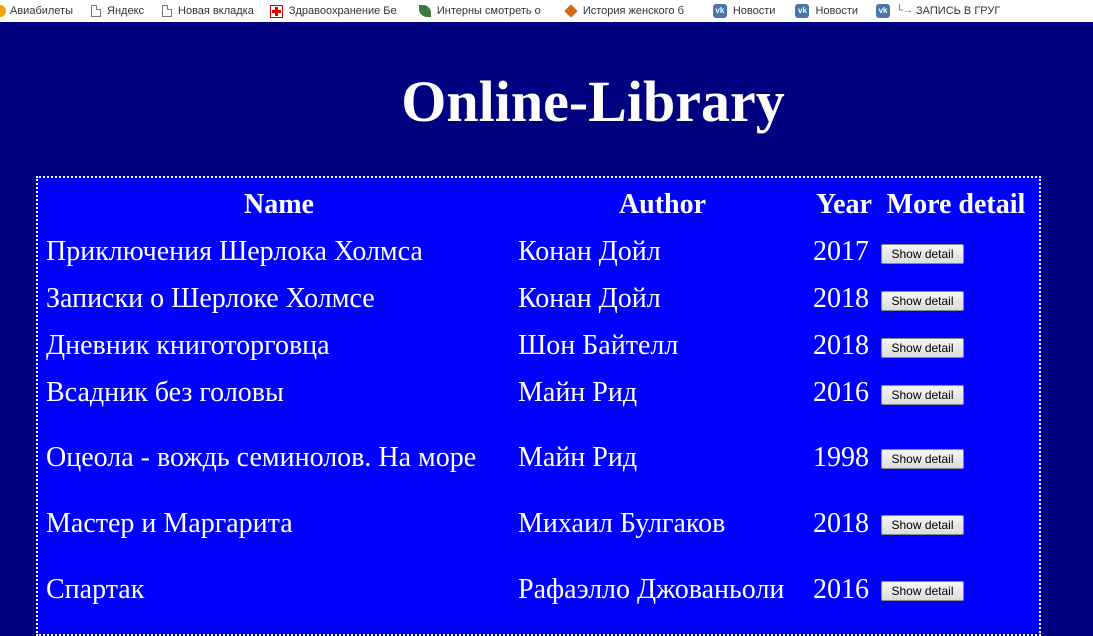 This screenshot has height=636, width=1093. I want to click on bookmark-label: История женского б, so click(633, 11).